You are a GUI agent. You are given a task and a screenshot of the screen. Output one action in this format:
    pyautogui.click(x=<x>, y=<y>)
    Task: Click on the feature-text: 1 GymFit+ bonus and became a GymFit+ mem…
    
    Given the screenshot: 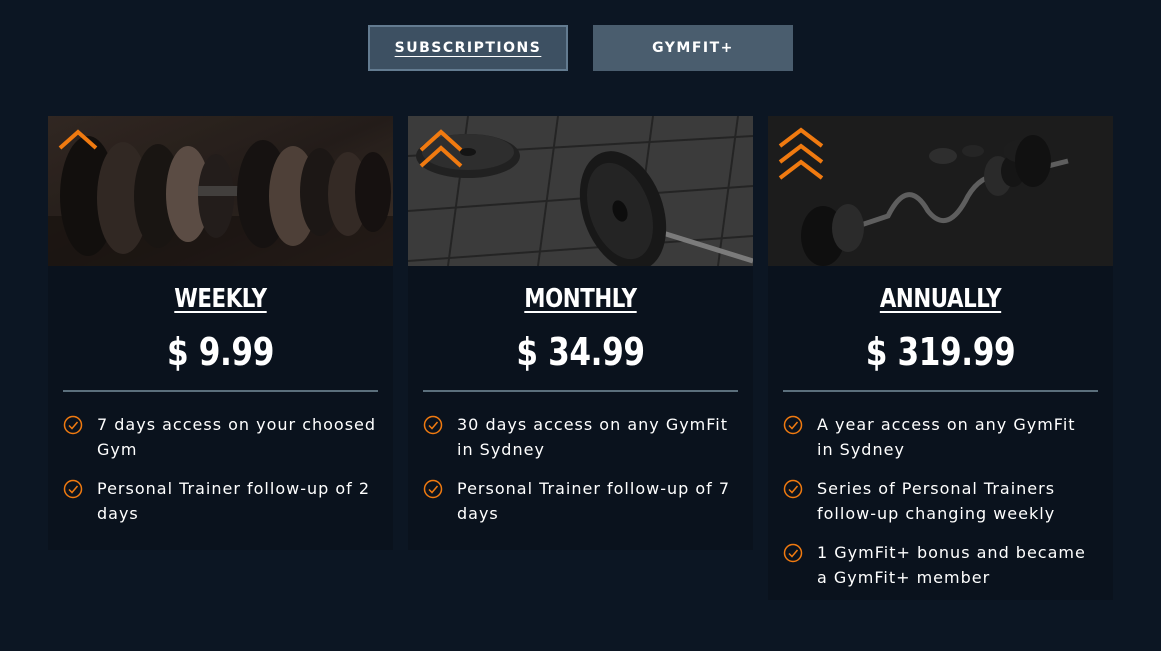 What is the action you would take?
    pyautogui.click(x=951, y=565)
    